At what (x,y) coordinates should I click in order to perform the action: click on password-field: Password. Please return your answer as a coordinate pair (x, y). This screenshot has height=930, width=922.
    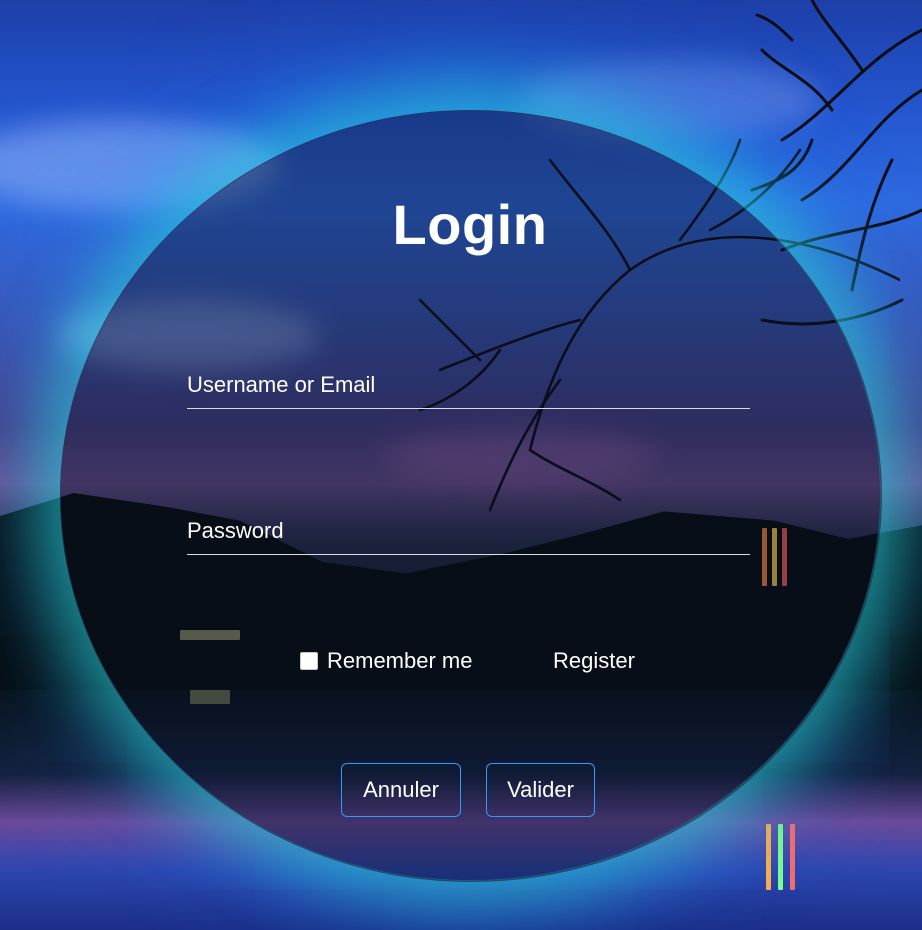
    Looking at the image, I should click on (468, 536).